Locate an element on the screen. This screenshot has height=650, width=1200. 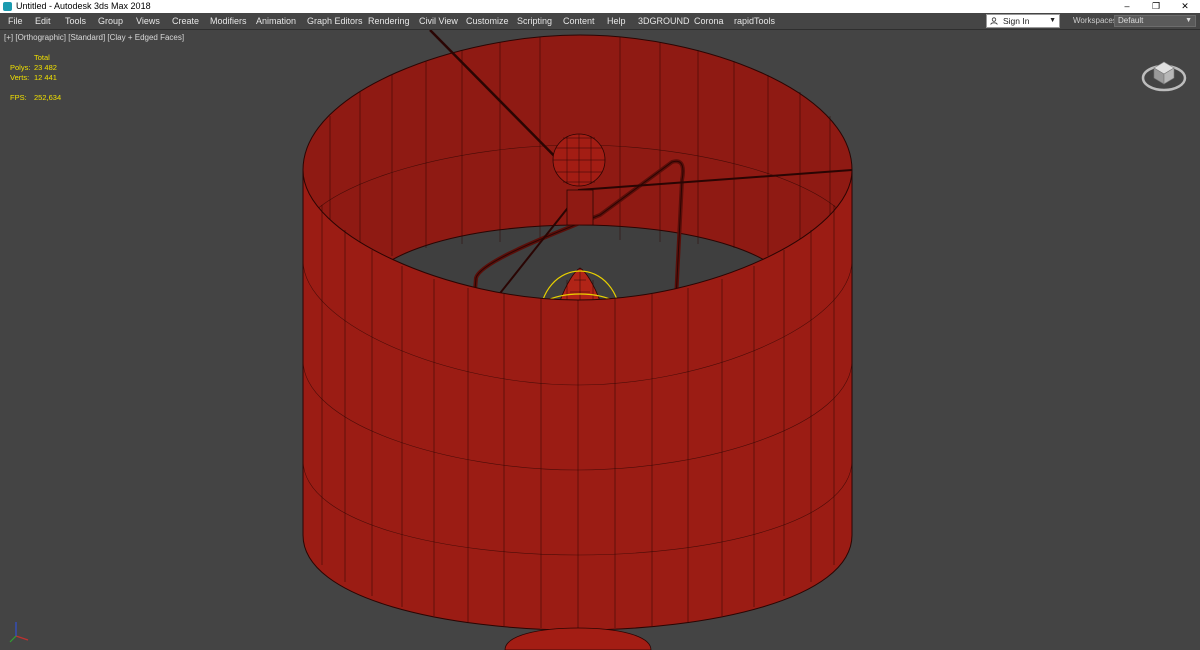
sign-in-label: Sign In is located at coordinates (1016, 21).